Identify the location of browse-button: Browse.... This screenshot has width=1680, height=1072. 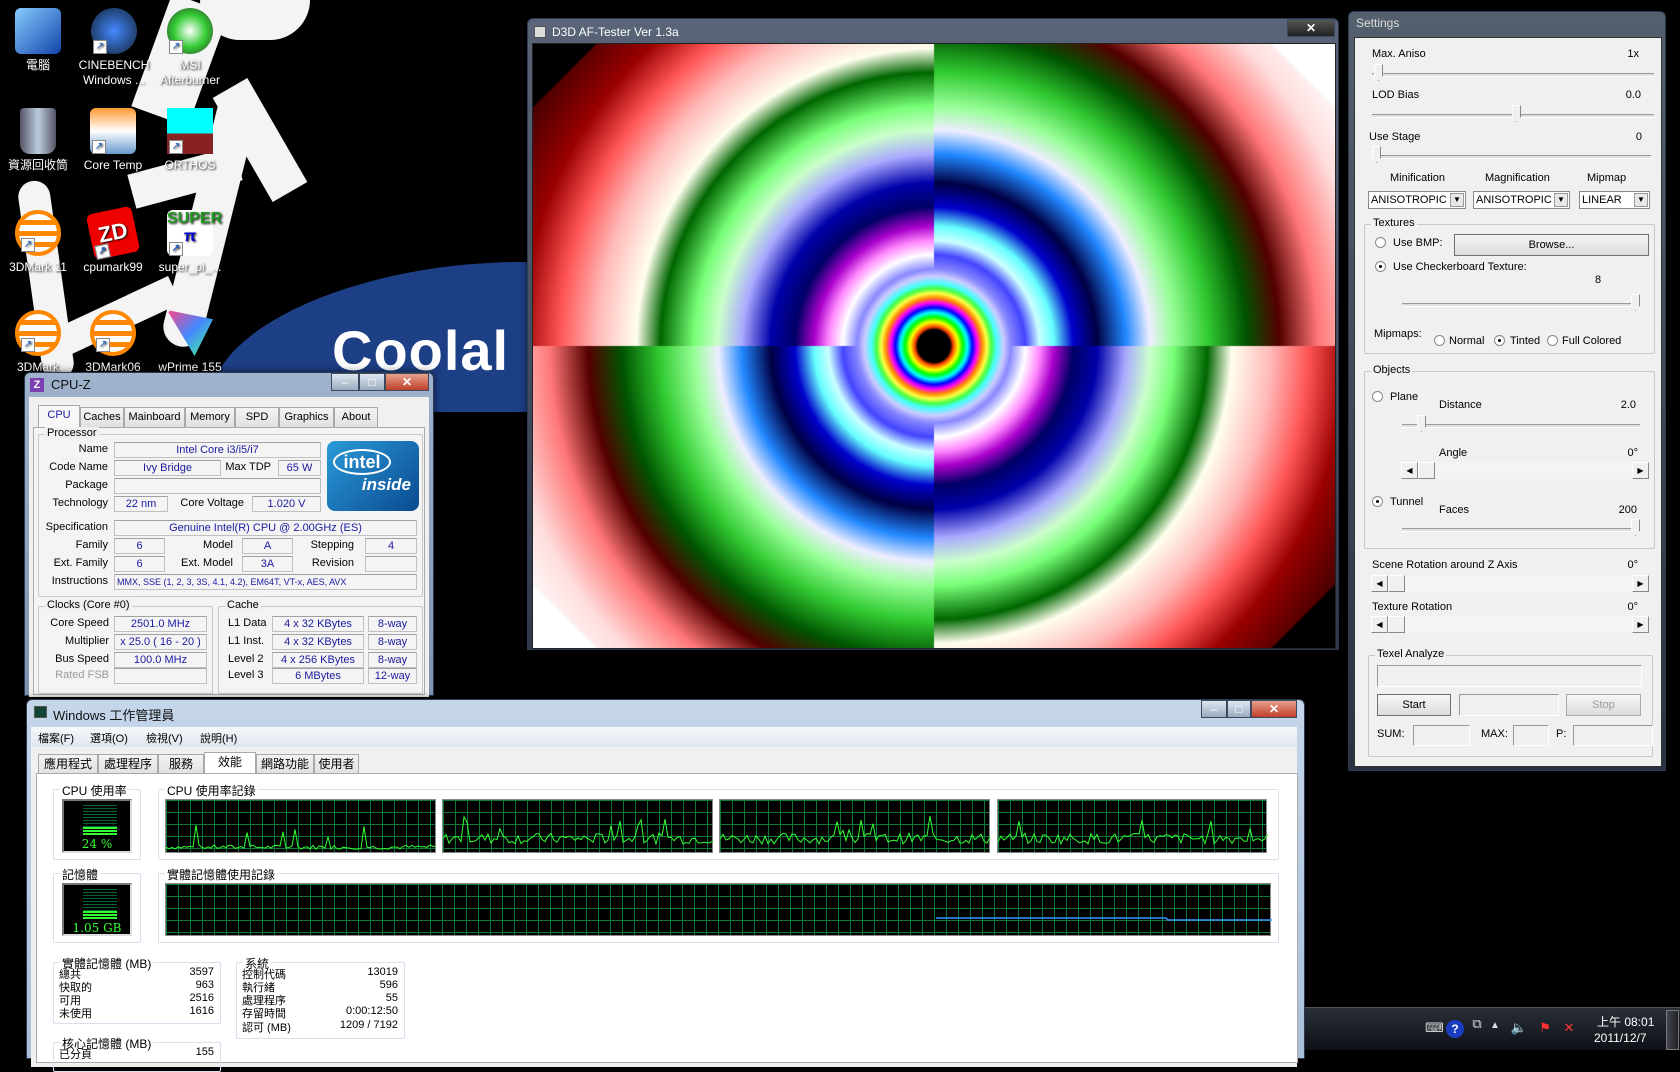
(1551, 245).